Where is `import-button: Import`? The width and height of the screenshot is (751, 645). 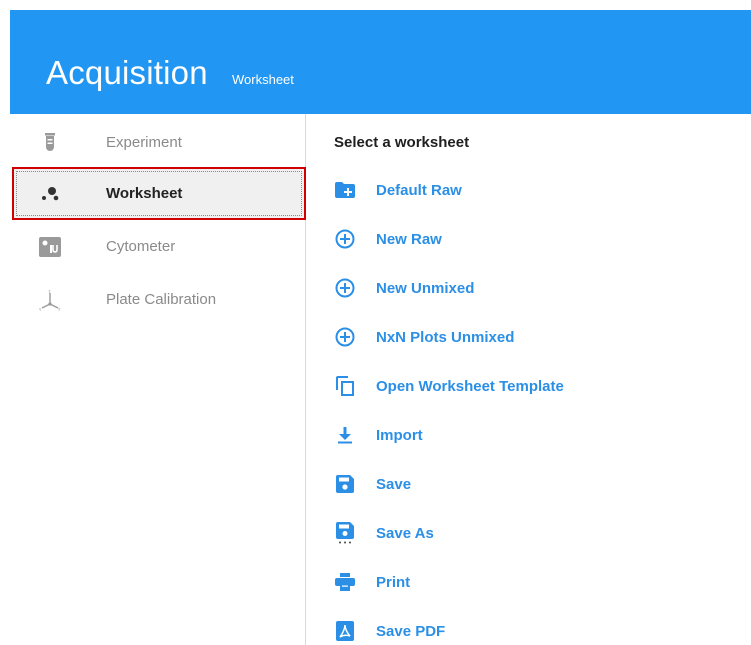
import-button: Import is located at coordinates (534, 435).